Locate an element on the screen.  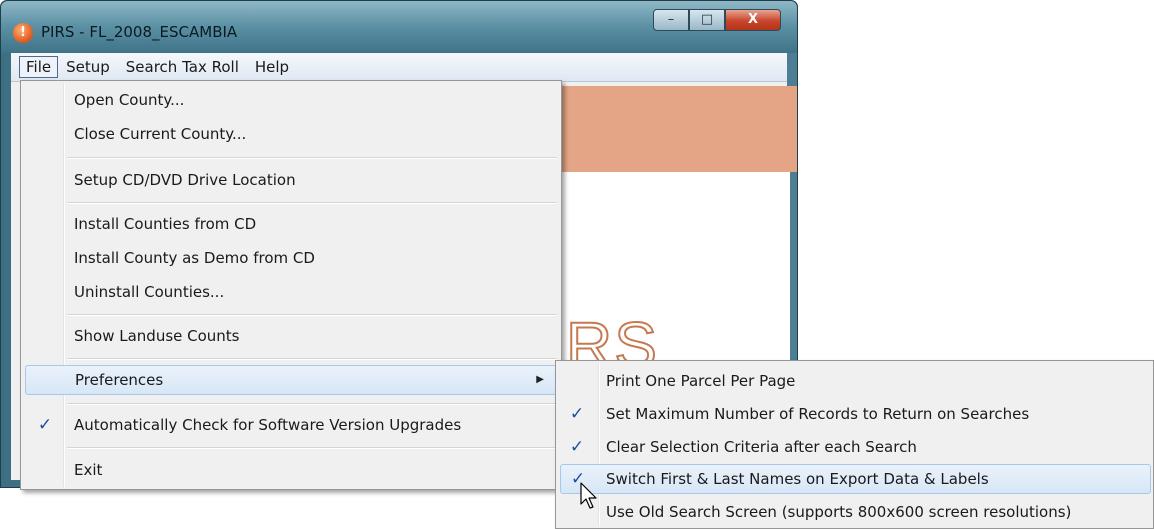
header-banner is located at coordinates (677, 129).